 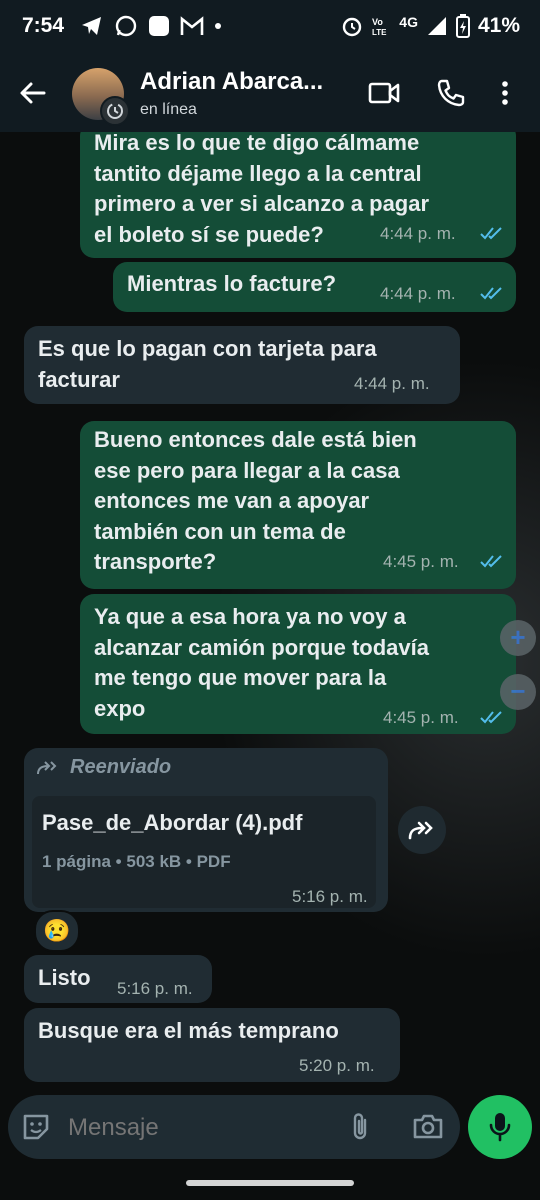 What do you see at coordinates (384, 93) in the screenshot?
I see `video-call-icon` at bounding box center [384, 93].